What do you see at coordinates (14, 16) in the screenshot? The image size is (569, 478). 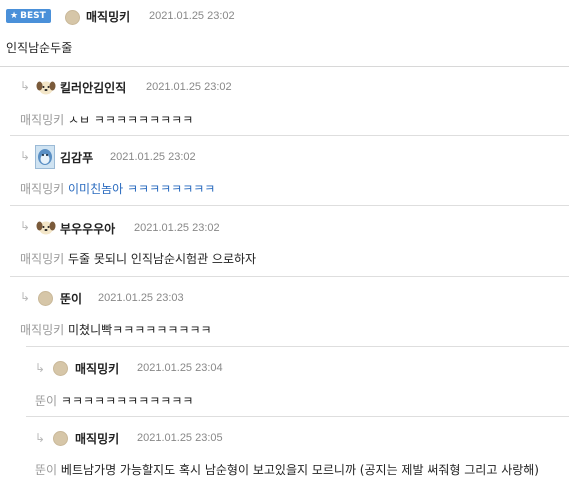 I see `star-icon: ★` at bounding box center [14, 16].